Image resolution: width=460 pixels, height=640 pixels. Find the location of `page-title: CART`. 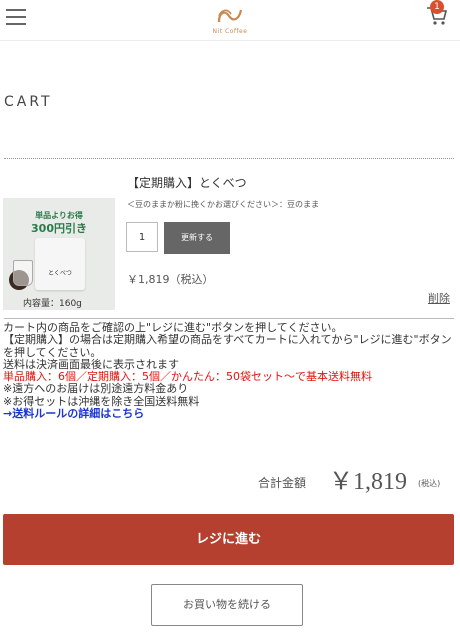

page-title: CART is located at coordinates (28, 102).